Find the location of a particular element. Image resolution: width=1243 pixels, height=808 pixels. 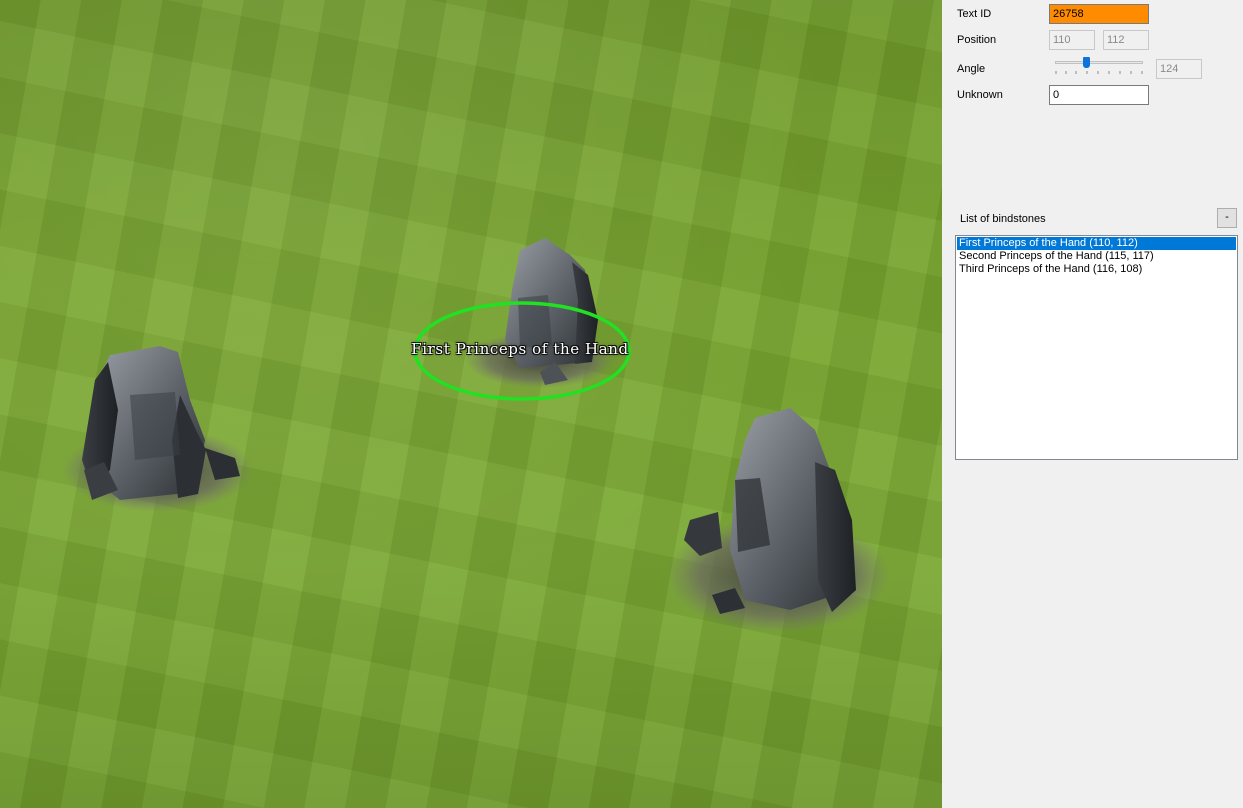

angle-field: 124 is located at coordinates (1179, 69).